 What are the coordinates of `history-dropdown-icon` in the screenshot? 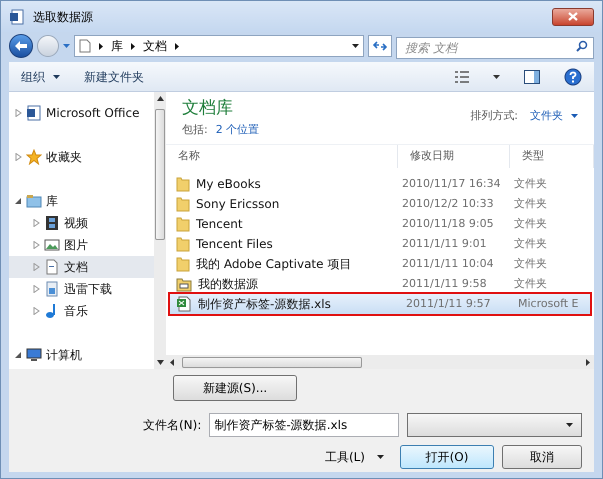 It's located at (66, 46).